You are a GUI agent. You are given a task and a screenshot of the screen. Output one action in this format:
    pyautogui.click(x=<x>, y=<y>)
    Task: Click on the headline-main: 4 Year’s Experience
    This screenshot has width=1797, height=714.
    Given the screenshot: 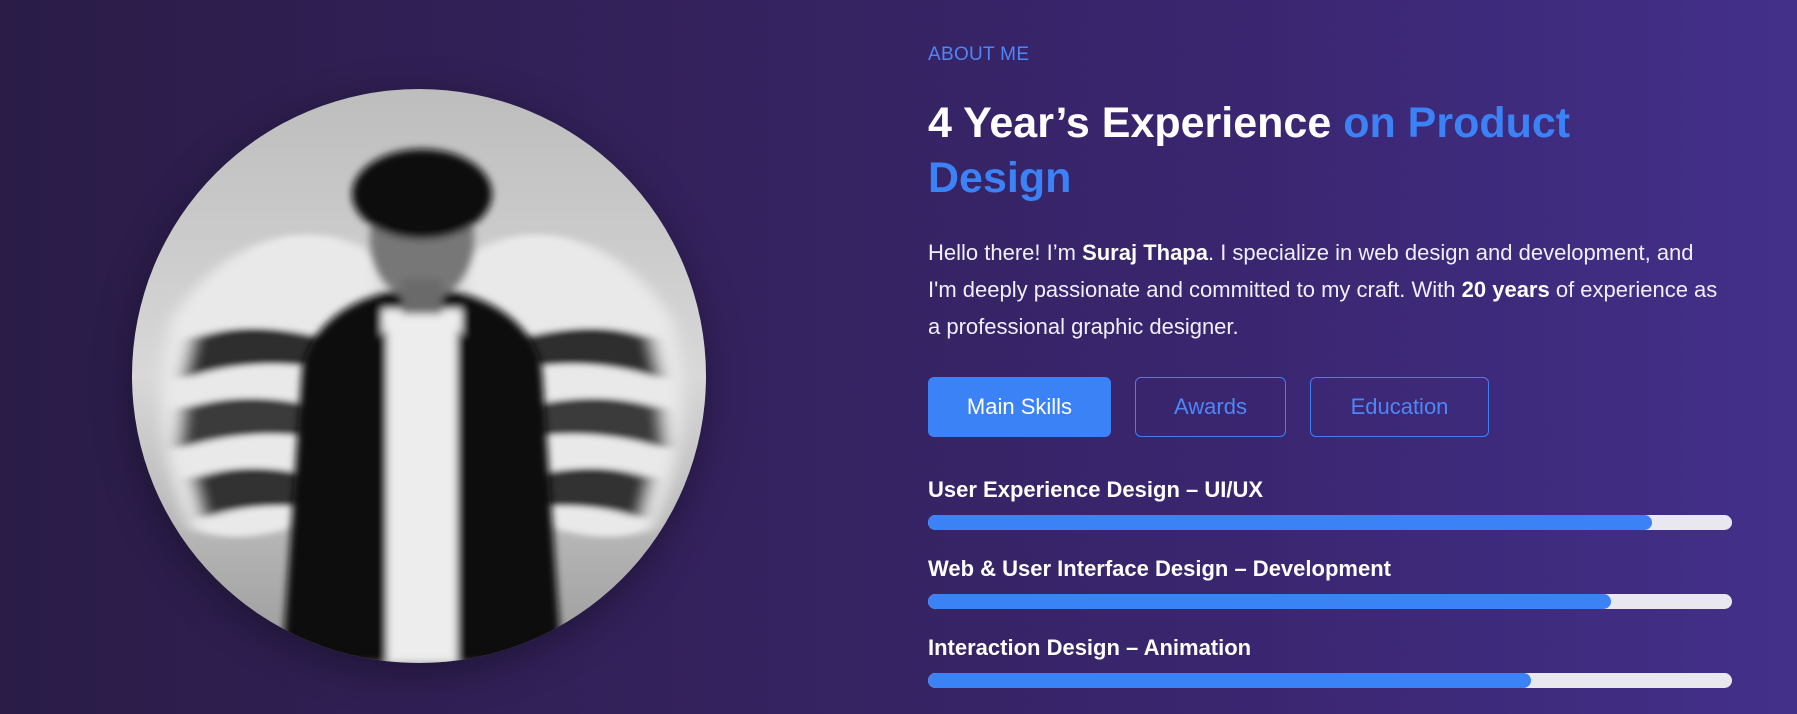 What is the action you would take?
    pyautogui.click(x=1136, y=123)
    